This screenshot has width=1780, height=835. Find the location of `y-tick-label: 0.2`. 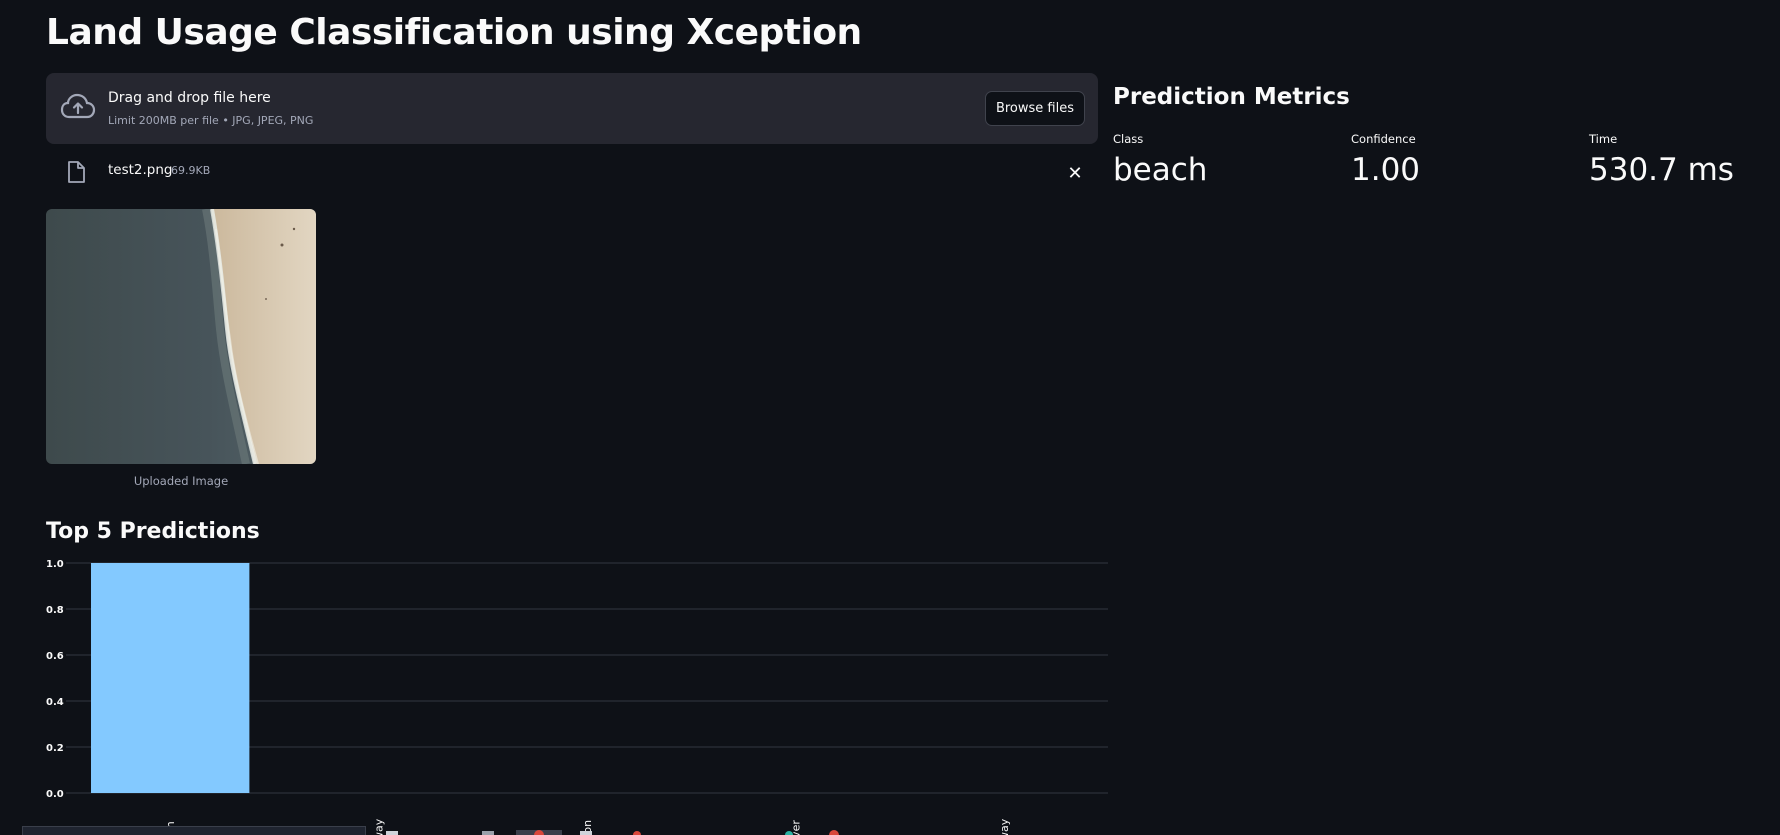

y-tick-label: 0.2 is located at coordinates (55, 748).